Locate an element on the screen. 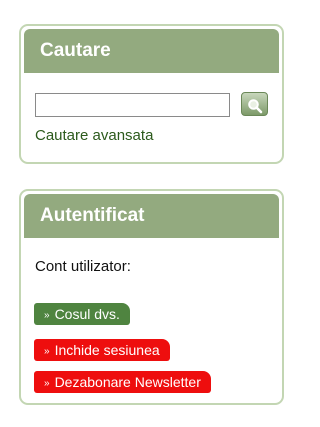 This screenshot has width=320, height=427. logout-button-label: Inchide sesiunea is located at coordinates (107, 350).